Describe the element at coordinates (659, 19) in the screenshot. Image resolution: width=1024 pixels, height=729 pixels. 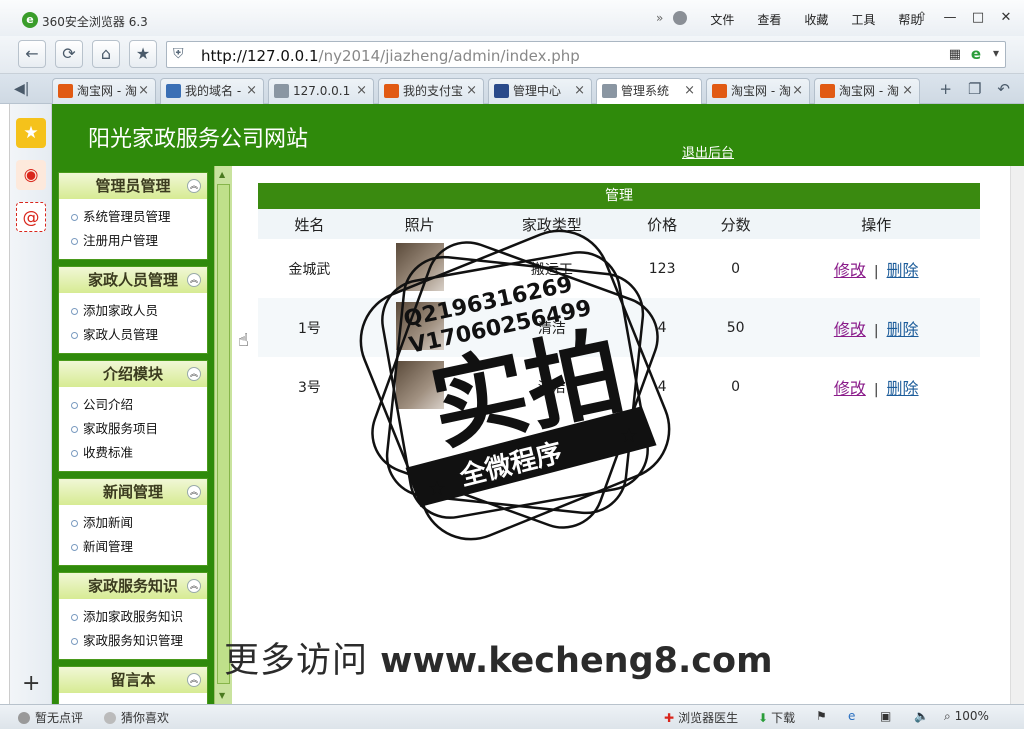
I see `chevron-right-icon: »` at that location.